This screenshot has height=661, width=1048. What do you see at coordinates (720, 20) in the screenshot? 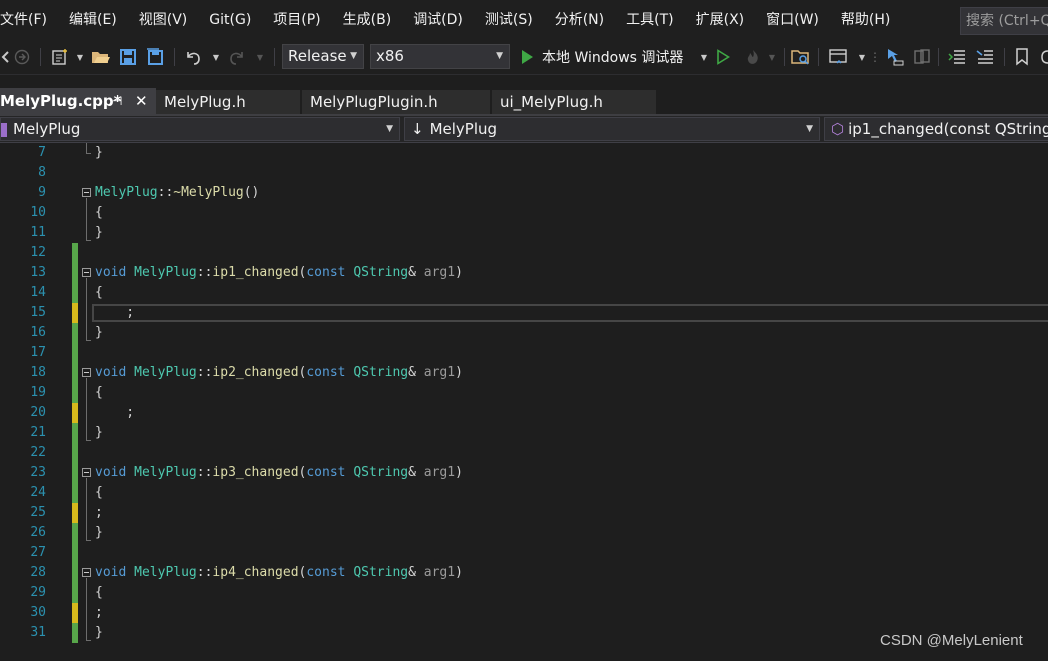
I see `menu-extensions: 扩展(X)` at bounding box center [720, 20].